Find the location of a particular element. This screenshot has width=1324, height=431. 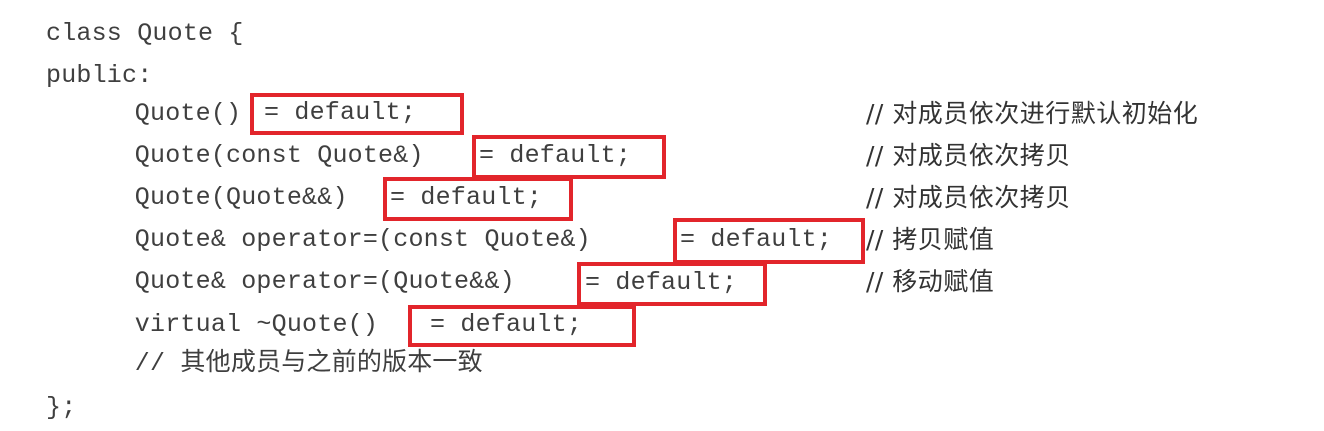

code-line-move-constructor: Quote(Quote&&) is located at coordinates (211, 197).